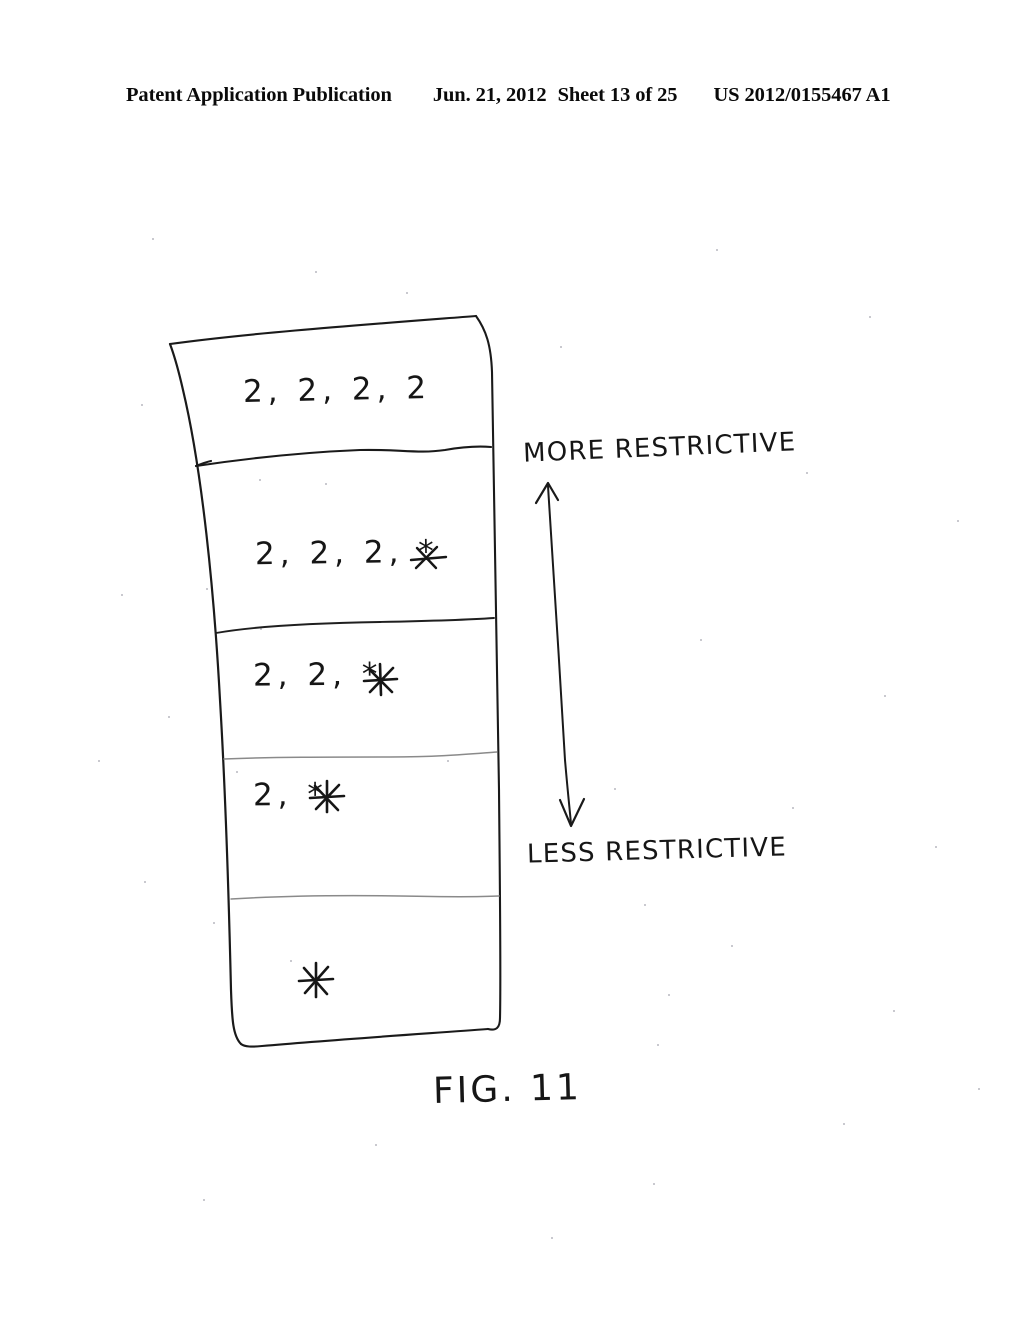  What do you see at coordinates (488, 672) in the screenshot?
I see `box-right-edge` at bounding box center [488, 672].